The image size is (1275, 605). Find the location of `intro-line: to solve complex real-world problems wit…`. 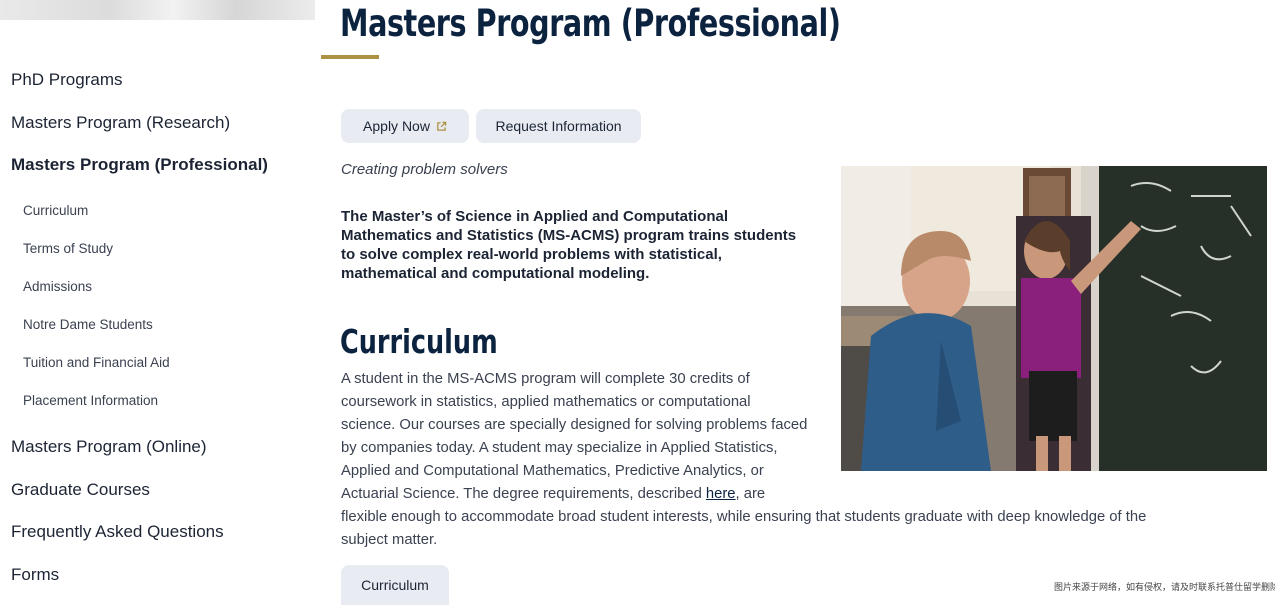

intro-line: to solve complex real-world problems wit… is located at coordinates (531, 254).